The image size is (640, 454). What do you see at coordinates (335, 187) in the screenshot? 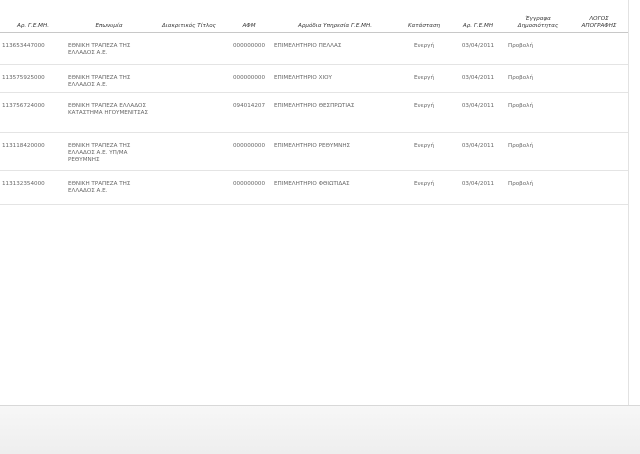
I see `service-cell: ΕΠΙΜΕΛΗΤΗΡΙΟ ΦΘΙΩΤΙΔΑΣ` at bounding box center [335, 187].